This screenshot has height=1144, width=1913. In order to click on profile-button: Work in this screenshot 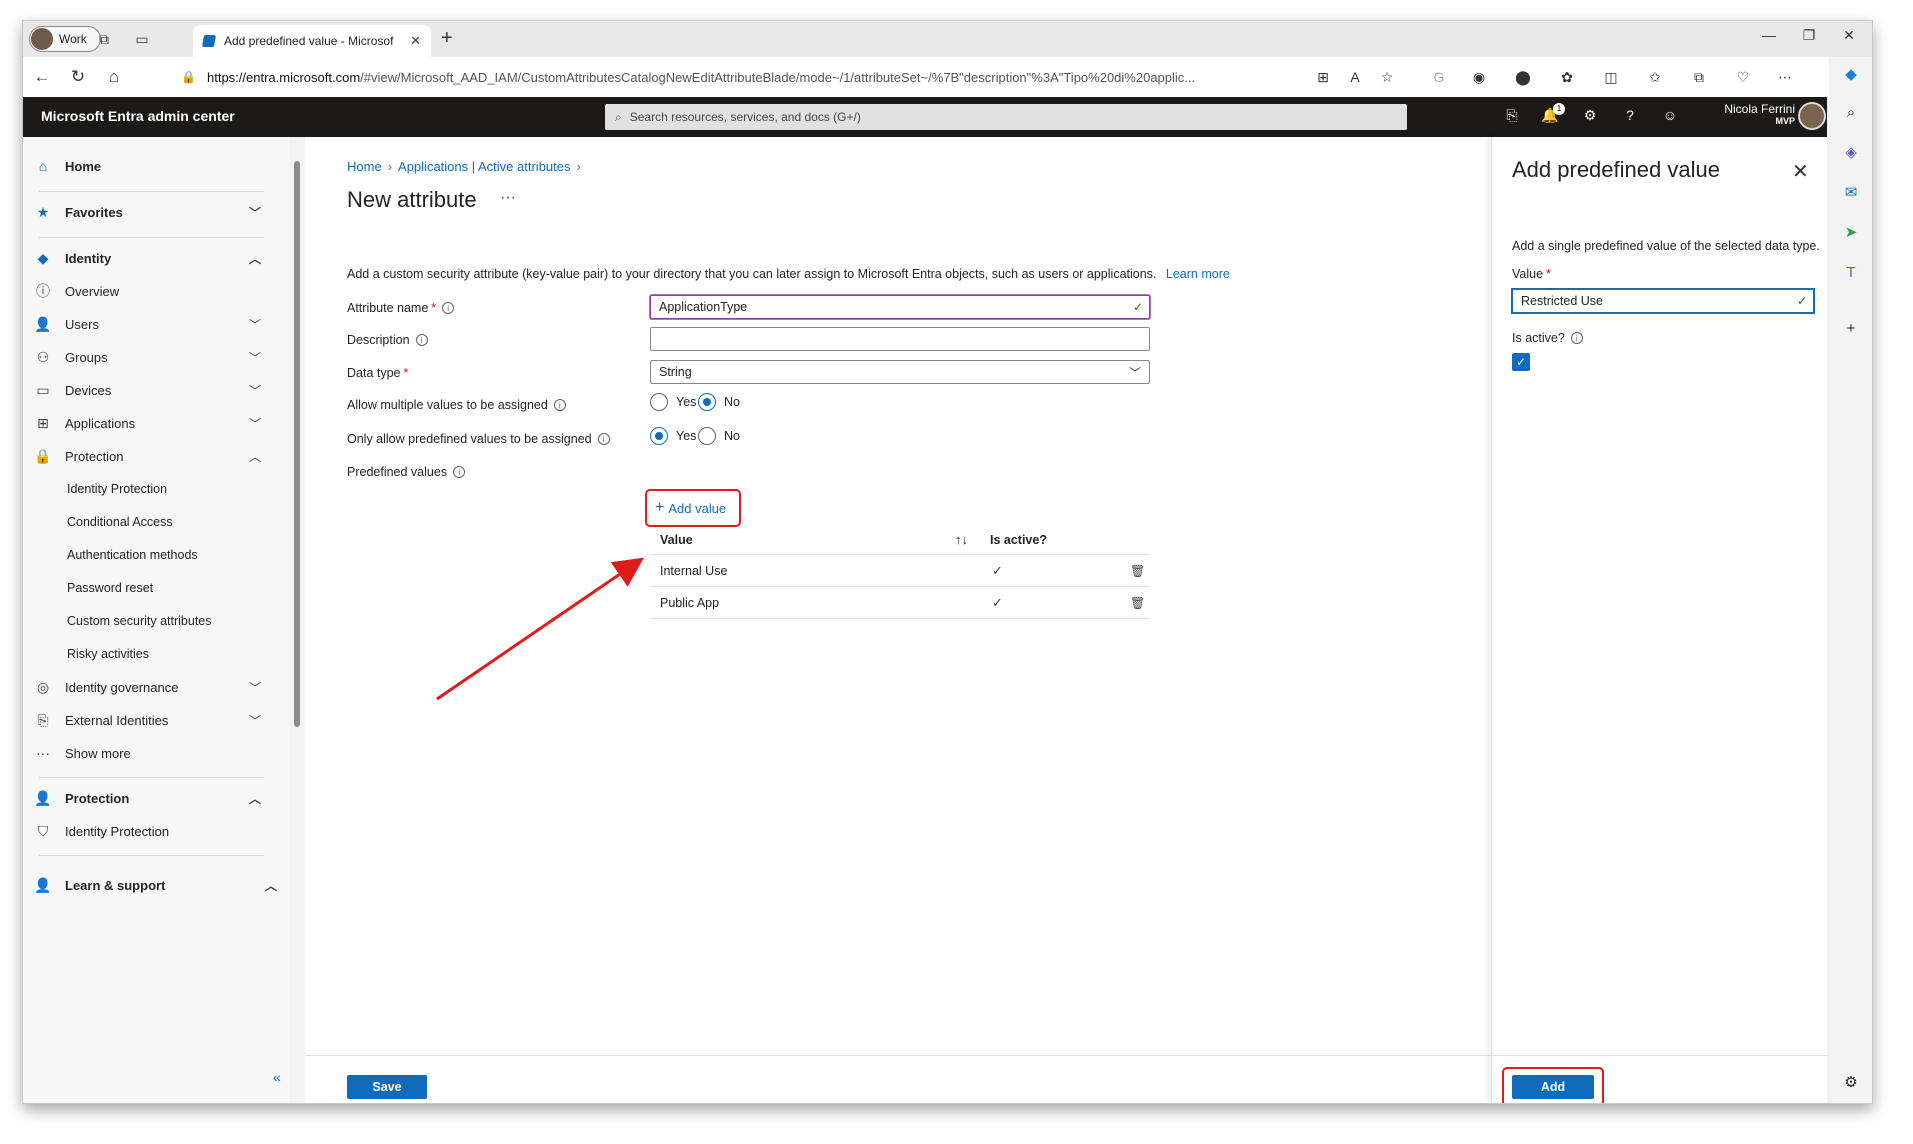, I will do `click(65, 39)`.